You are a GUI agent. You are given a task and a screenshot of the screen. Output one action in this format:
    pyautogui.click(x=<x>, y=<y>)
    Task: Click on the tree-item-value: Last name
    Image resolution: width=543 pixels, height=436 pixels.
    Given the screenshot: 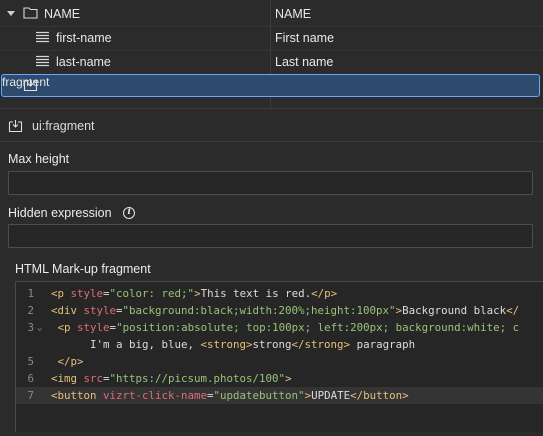 What is the action you would take?
    pyautogui.click(x=304, y=62)
    